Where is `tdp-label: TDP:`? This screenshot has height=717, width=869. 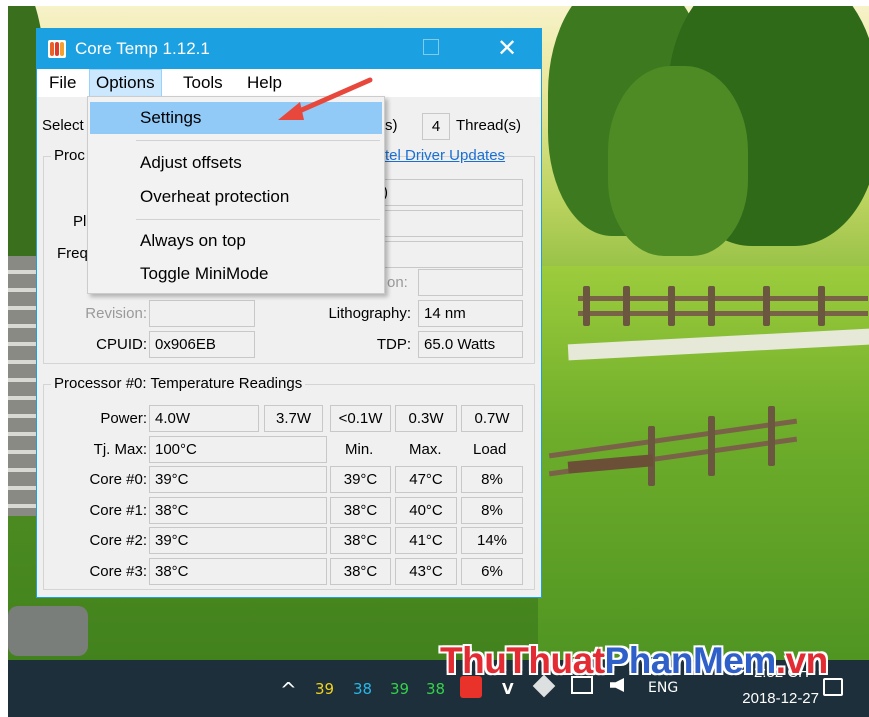
tdp-label: TDP: is located at coordinates (393, 344).